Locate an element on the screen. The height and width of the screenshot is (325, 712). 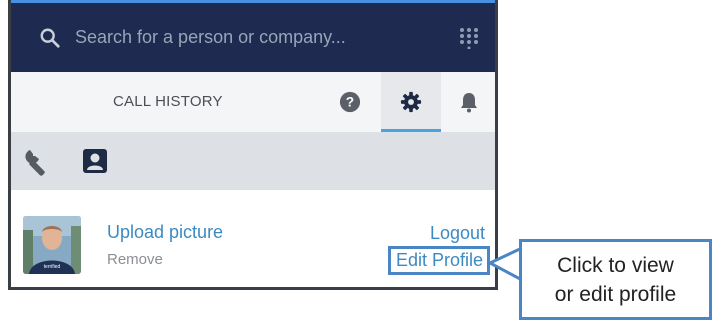
gear-icon is located at coordinates (411, 102).